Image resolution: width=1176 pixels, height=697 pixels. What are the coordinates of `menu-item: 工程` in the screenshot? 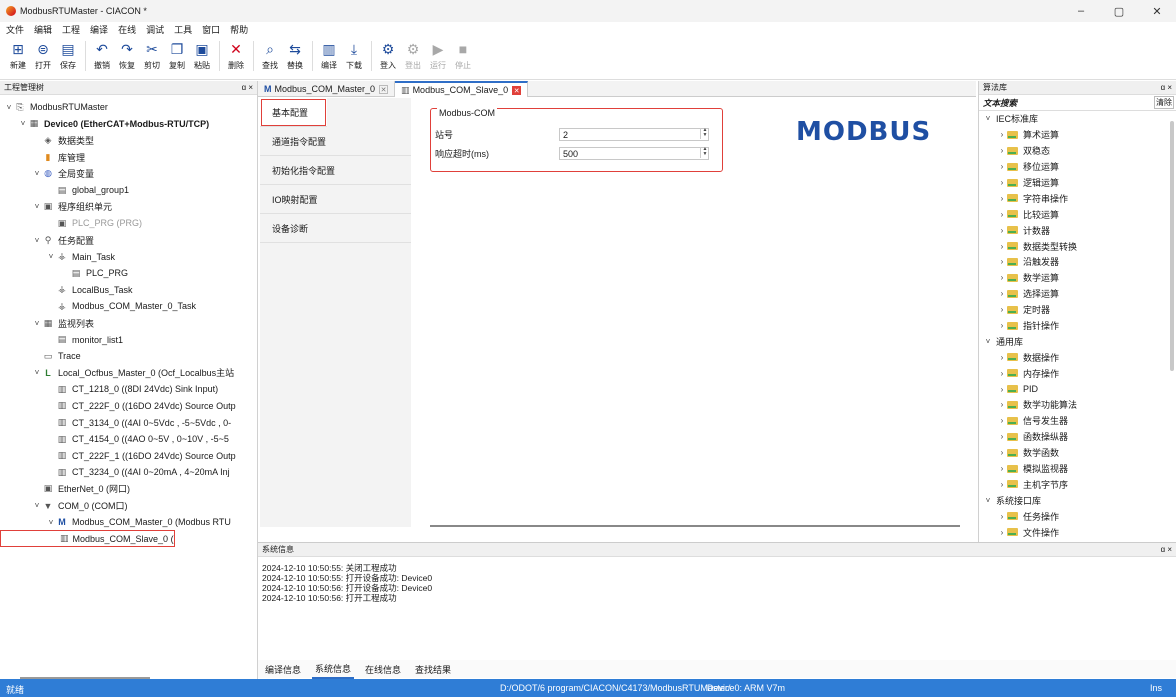 It's located at (71, 29).